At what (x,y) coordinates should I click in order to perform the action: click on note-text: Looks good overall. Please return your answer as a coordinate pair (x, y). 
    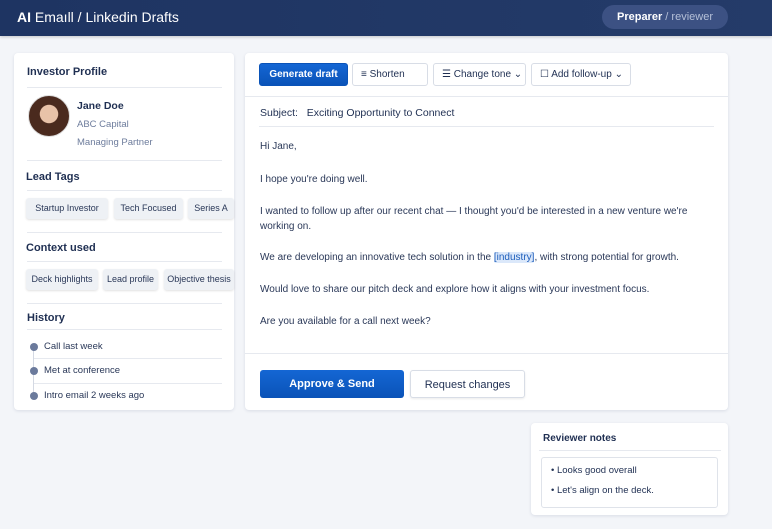
    Looking at the image, I should click on (596, 470).